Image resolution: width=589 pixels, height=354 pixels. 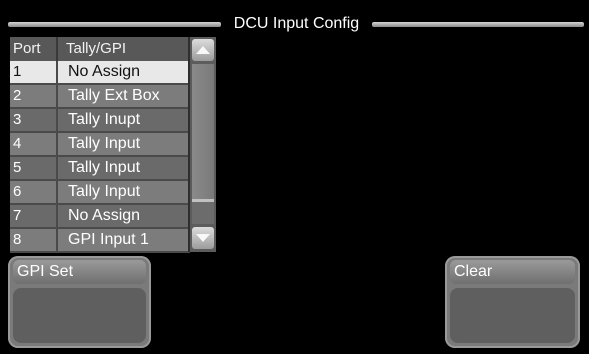 I want to click on title-rule-left, so click(x=114, y=24).